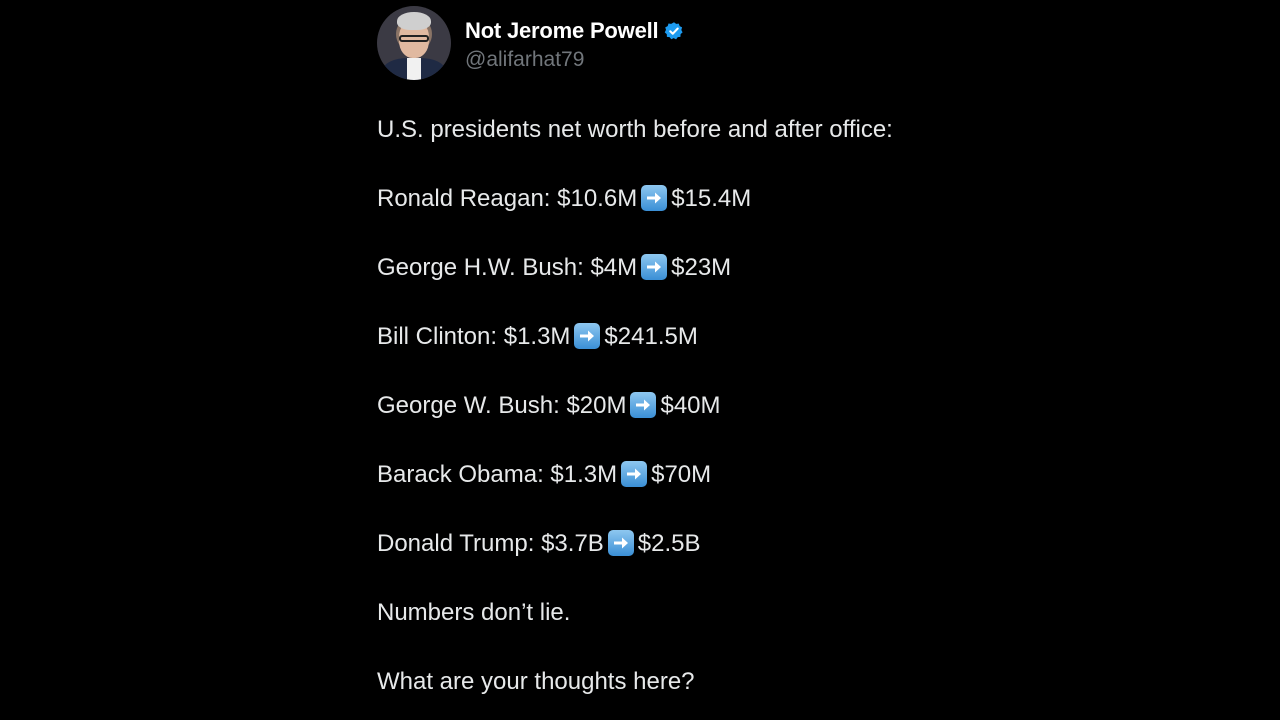  I want to click on net-worth-entry: George W. Bush: $20M $40M, so click(677, 406).